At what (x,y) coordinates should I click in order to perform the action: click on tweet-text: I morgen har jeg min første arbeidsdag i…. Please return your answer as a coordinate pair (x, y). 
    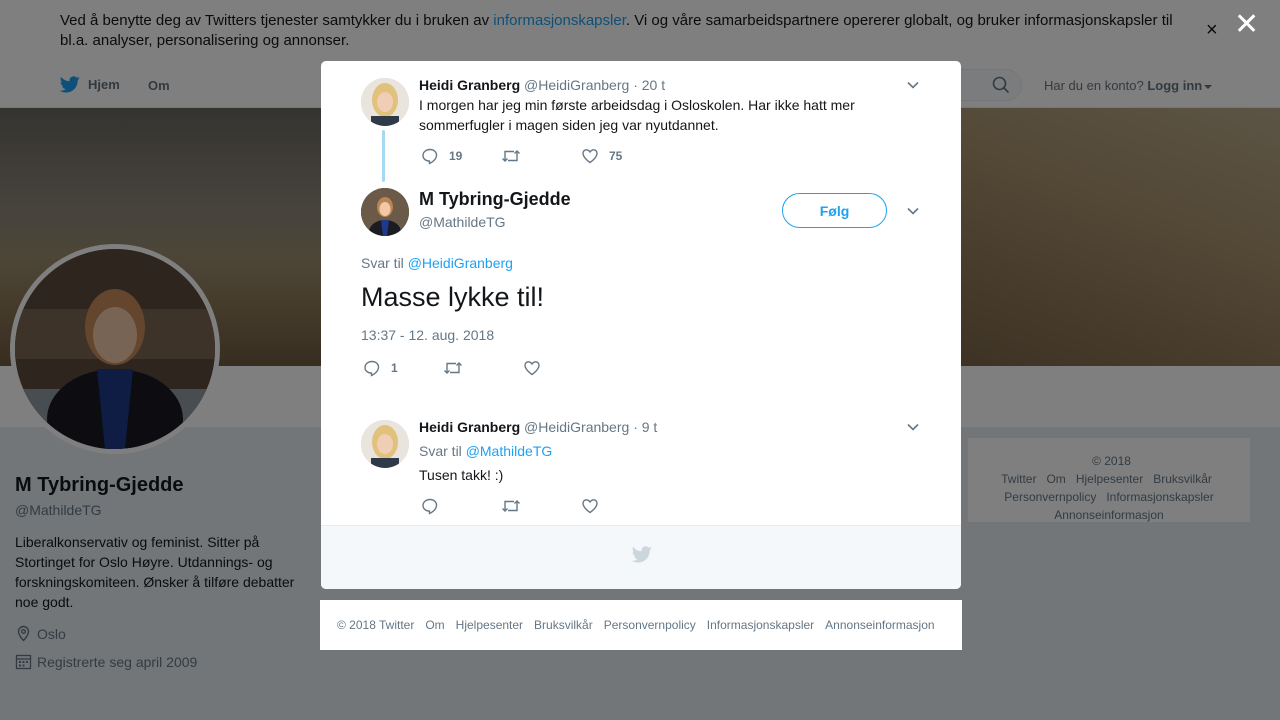
    Looking at the image, I should click on (637, 115).